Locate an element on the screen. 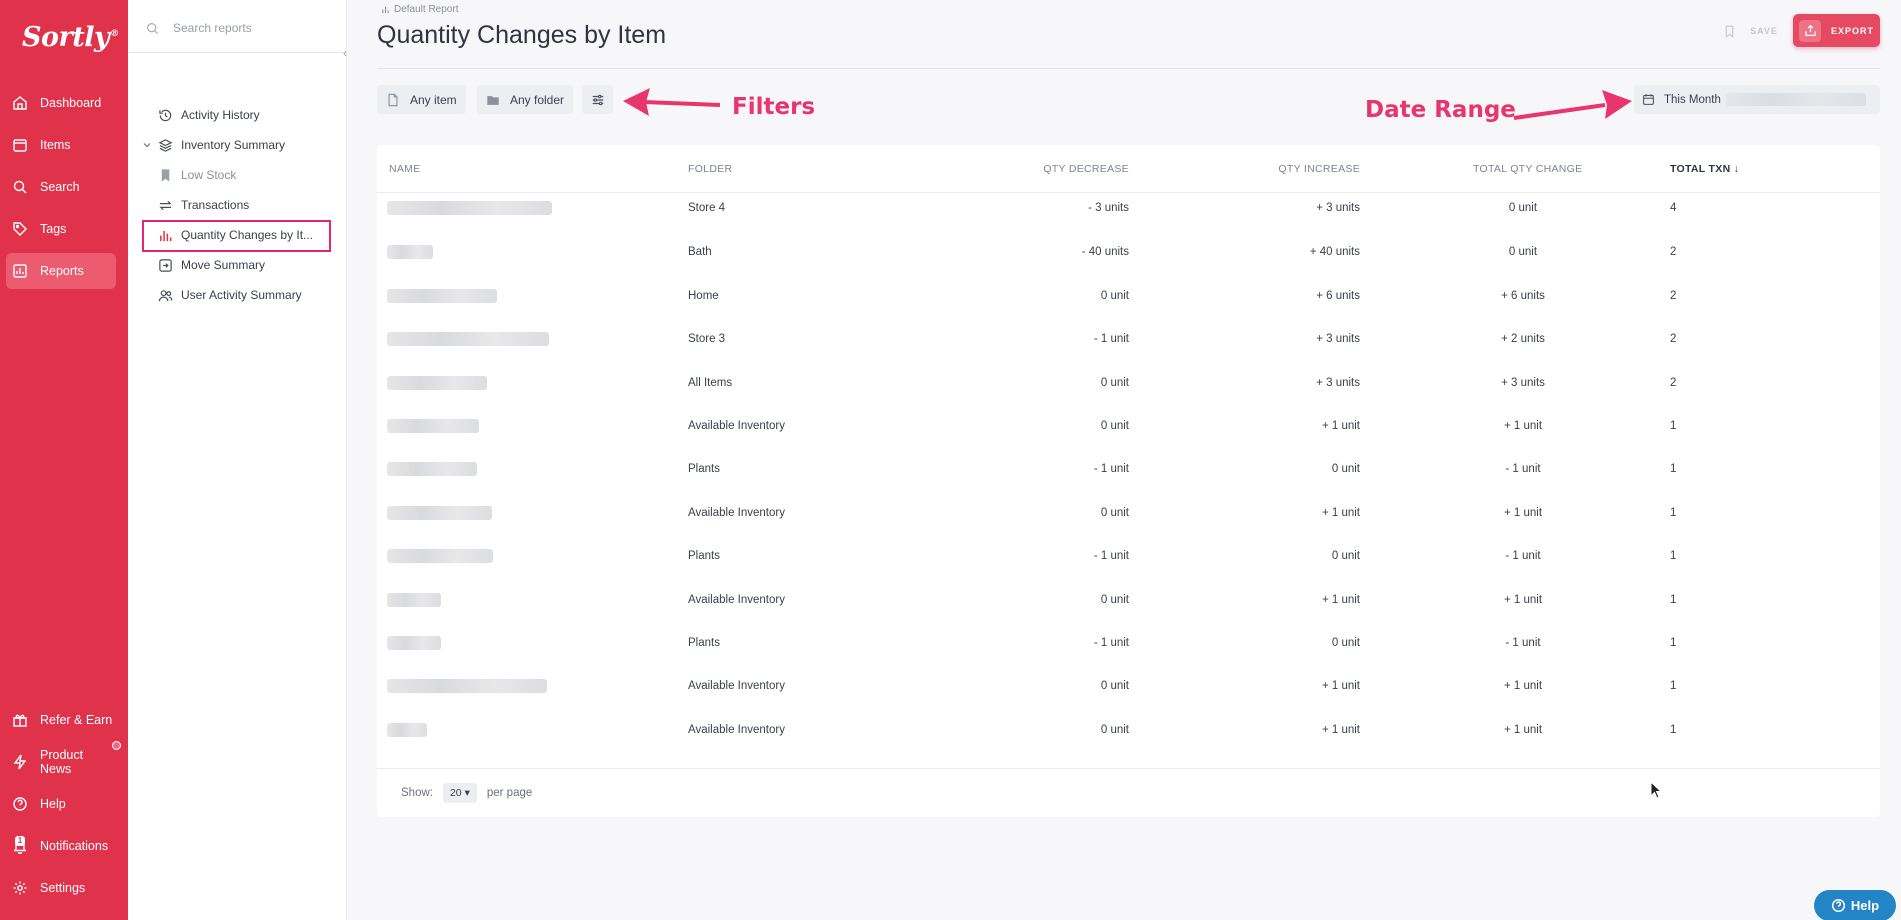  annotation-date-range: Date Range is located at coordinates (1440, 110).